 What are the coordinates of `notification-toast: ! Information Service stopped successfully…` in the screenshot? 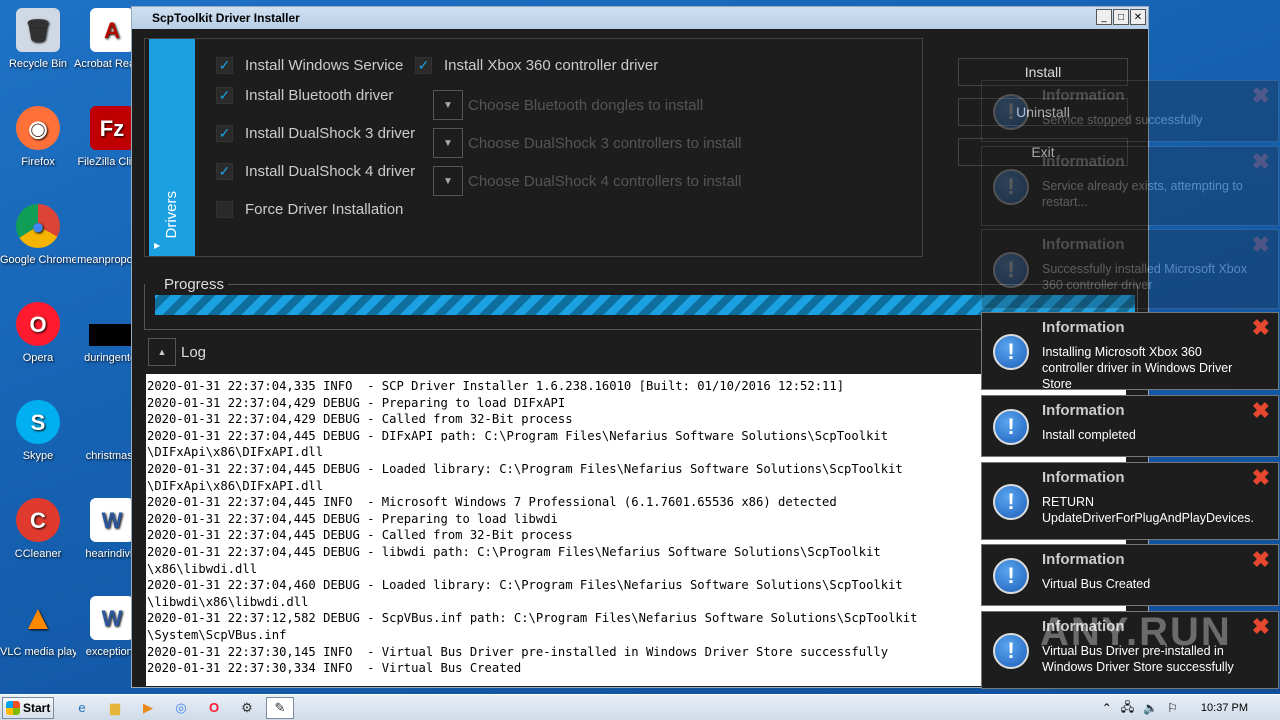 It's located at (1130, 111).